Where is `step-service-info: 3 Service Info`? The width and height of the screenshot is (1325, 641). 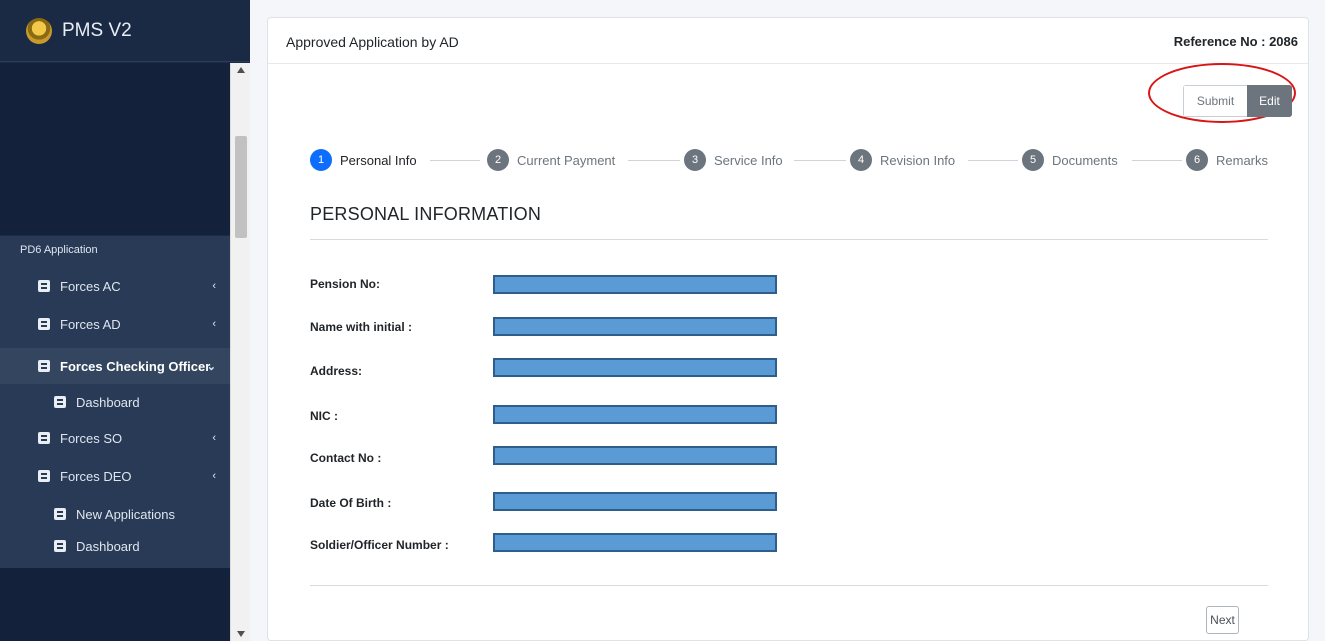
step-service-info: 3 Service Info is located at coordinates (733, 160).